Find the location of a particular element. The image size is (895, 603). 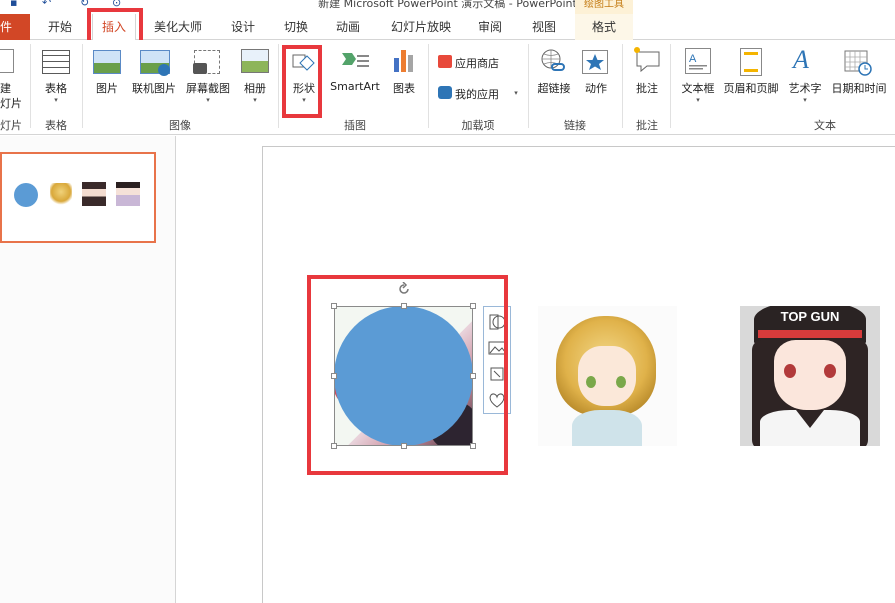

textbox-icon: A is located at coordinates (698, 61).